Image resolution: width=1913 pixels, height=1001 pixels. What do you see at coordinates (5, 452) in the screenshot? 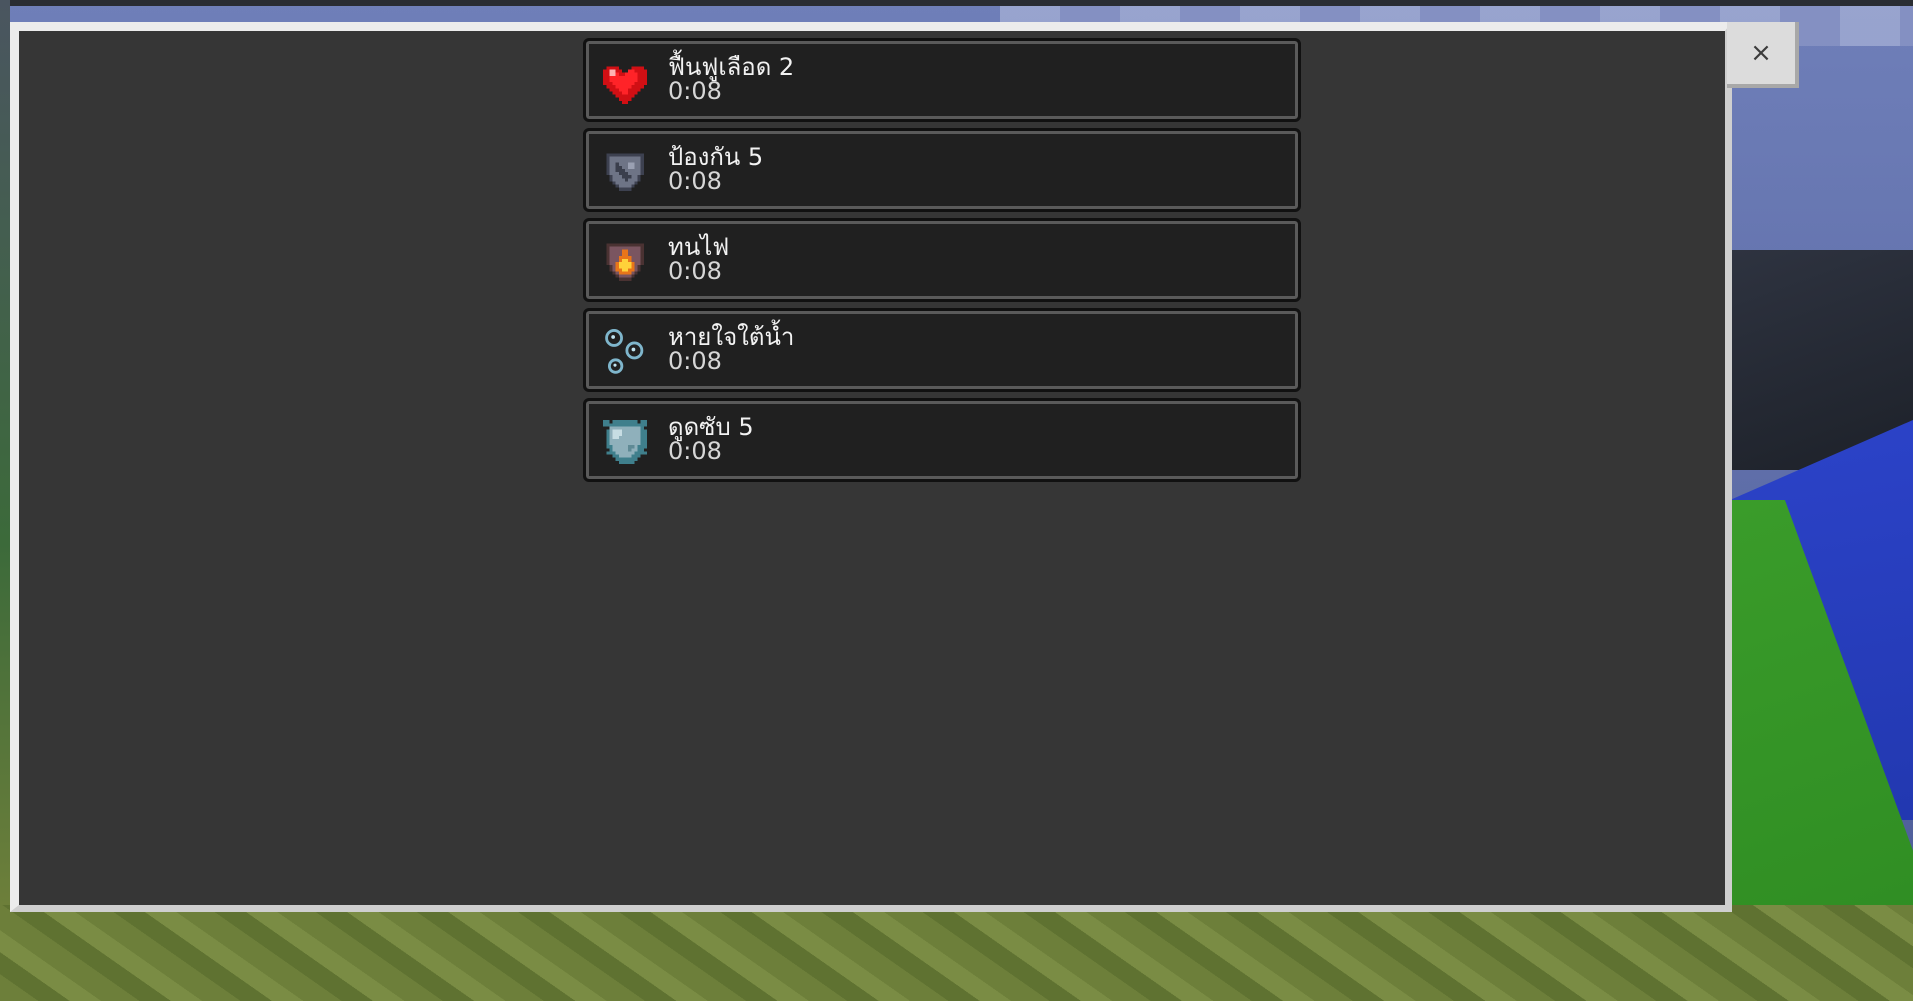
I see `world-left-edge` at bounding box center [5, 452].